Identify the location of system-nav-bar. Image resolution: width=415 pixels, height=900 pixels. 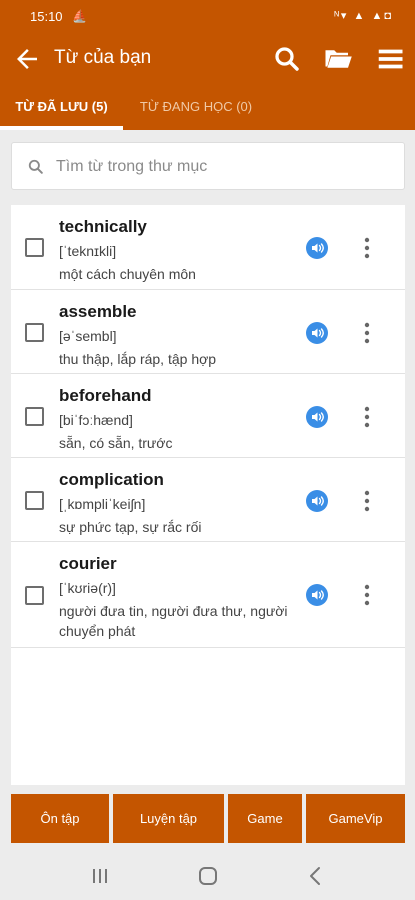
(207, 876).